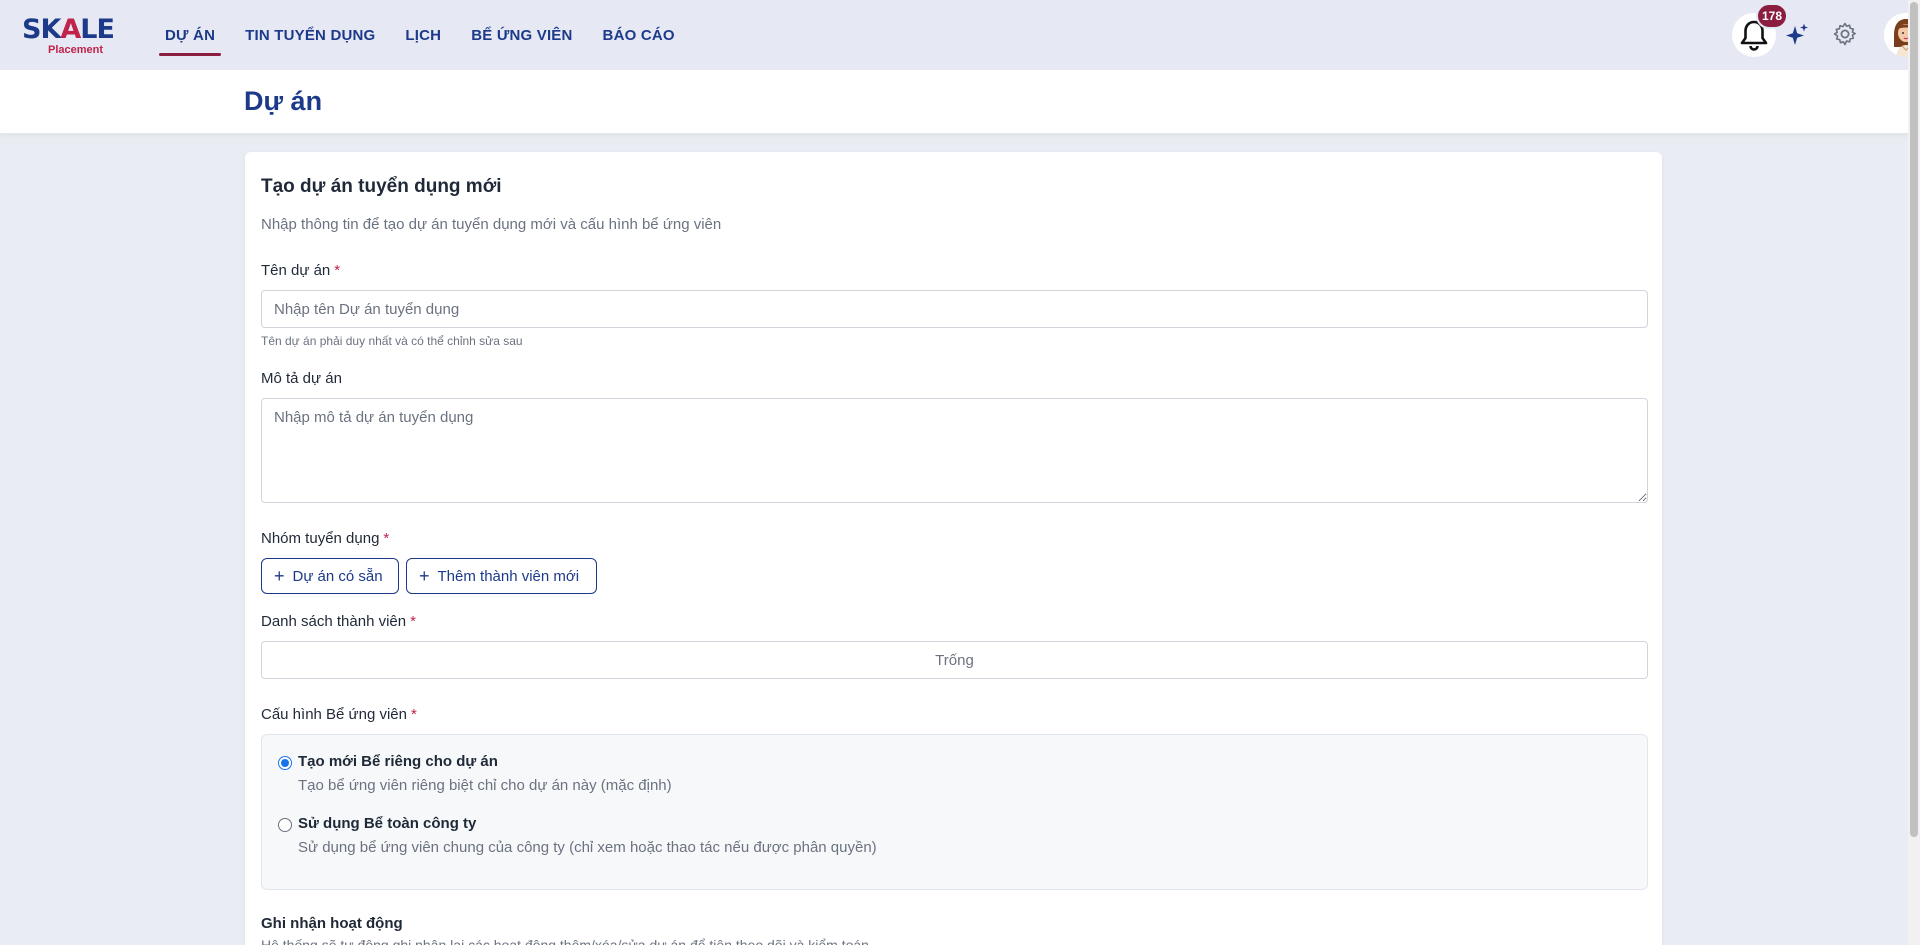  Describe the element at coordinates (310, 35) in the screenshot. I see `nav-item-job-posts: TIN TUYỂN DỤNG` at that location.